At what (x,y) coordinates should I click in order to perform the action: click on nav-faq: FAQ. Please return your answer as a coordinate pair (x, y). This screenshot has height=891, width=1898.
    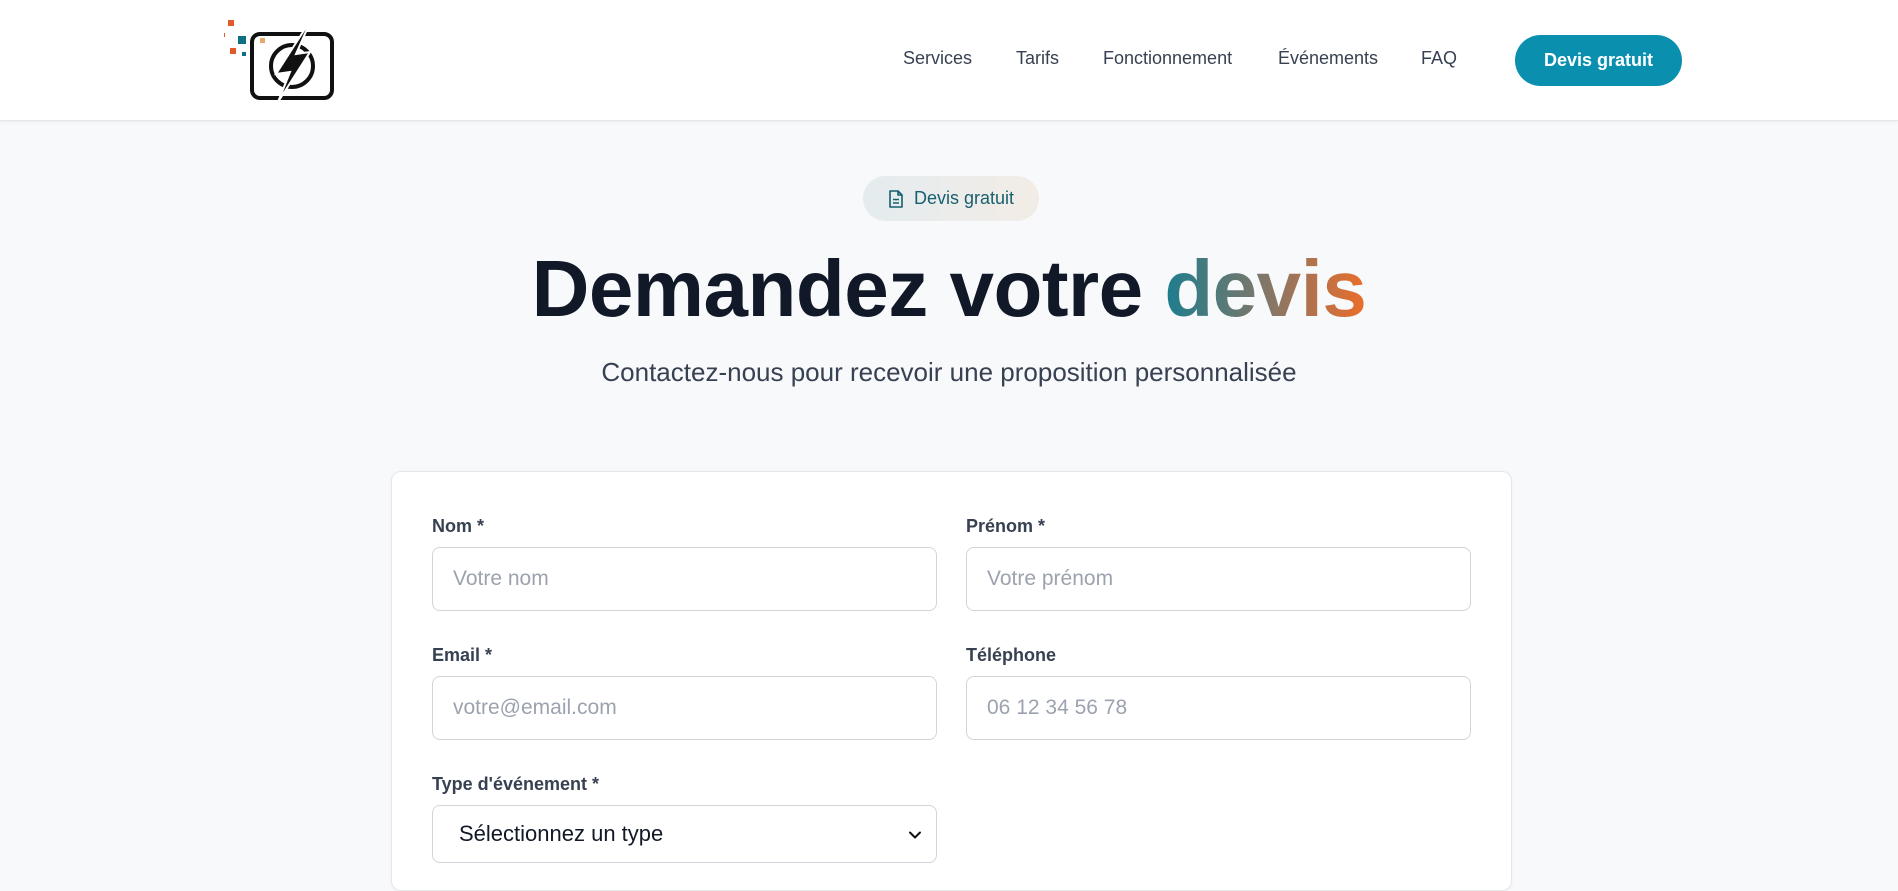
    Looking at the image, I should click on (1439, 58).